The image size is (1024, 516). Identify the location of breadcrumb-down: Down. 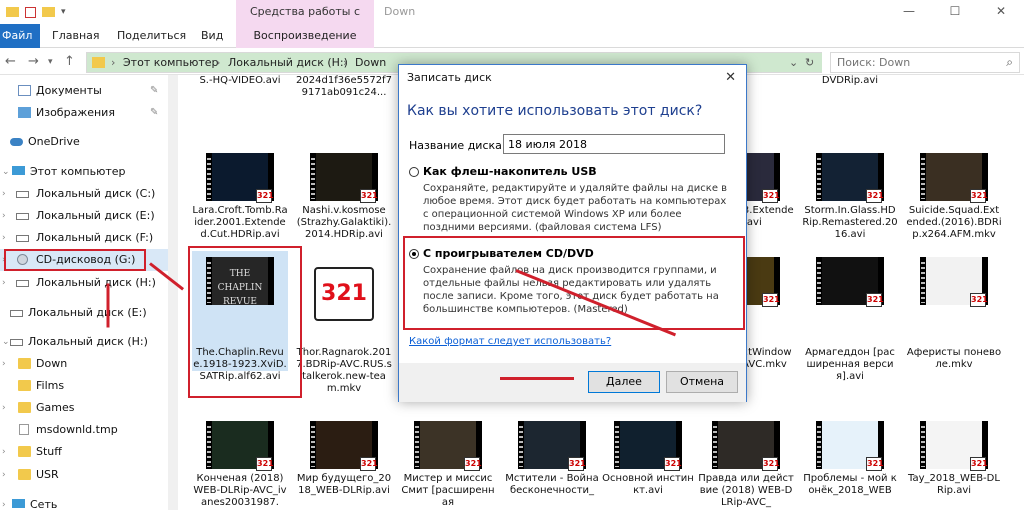
(370, 62).